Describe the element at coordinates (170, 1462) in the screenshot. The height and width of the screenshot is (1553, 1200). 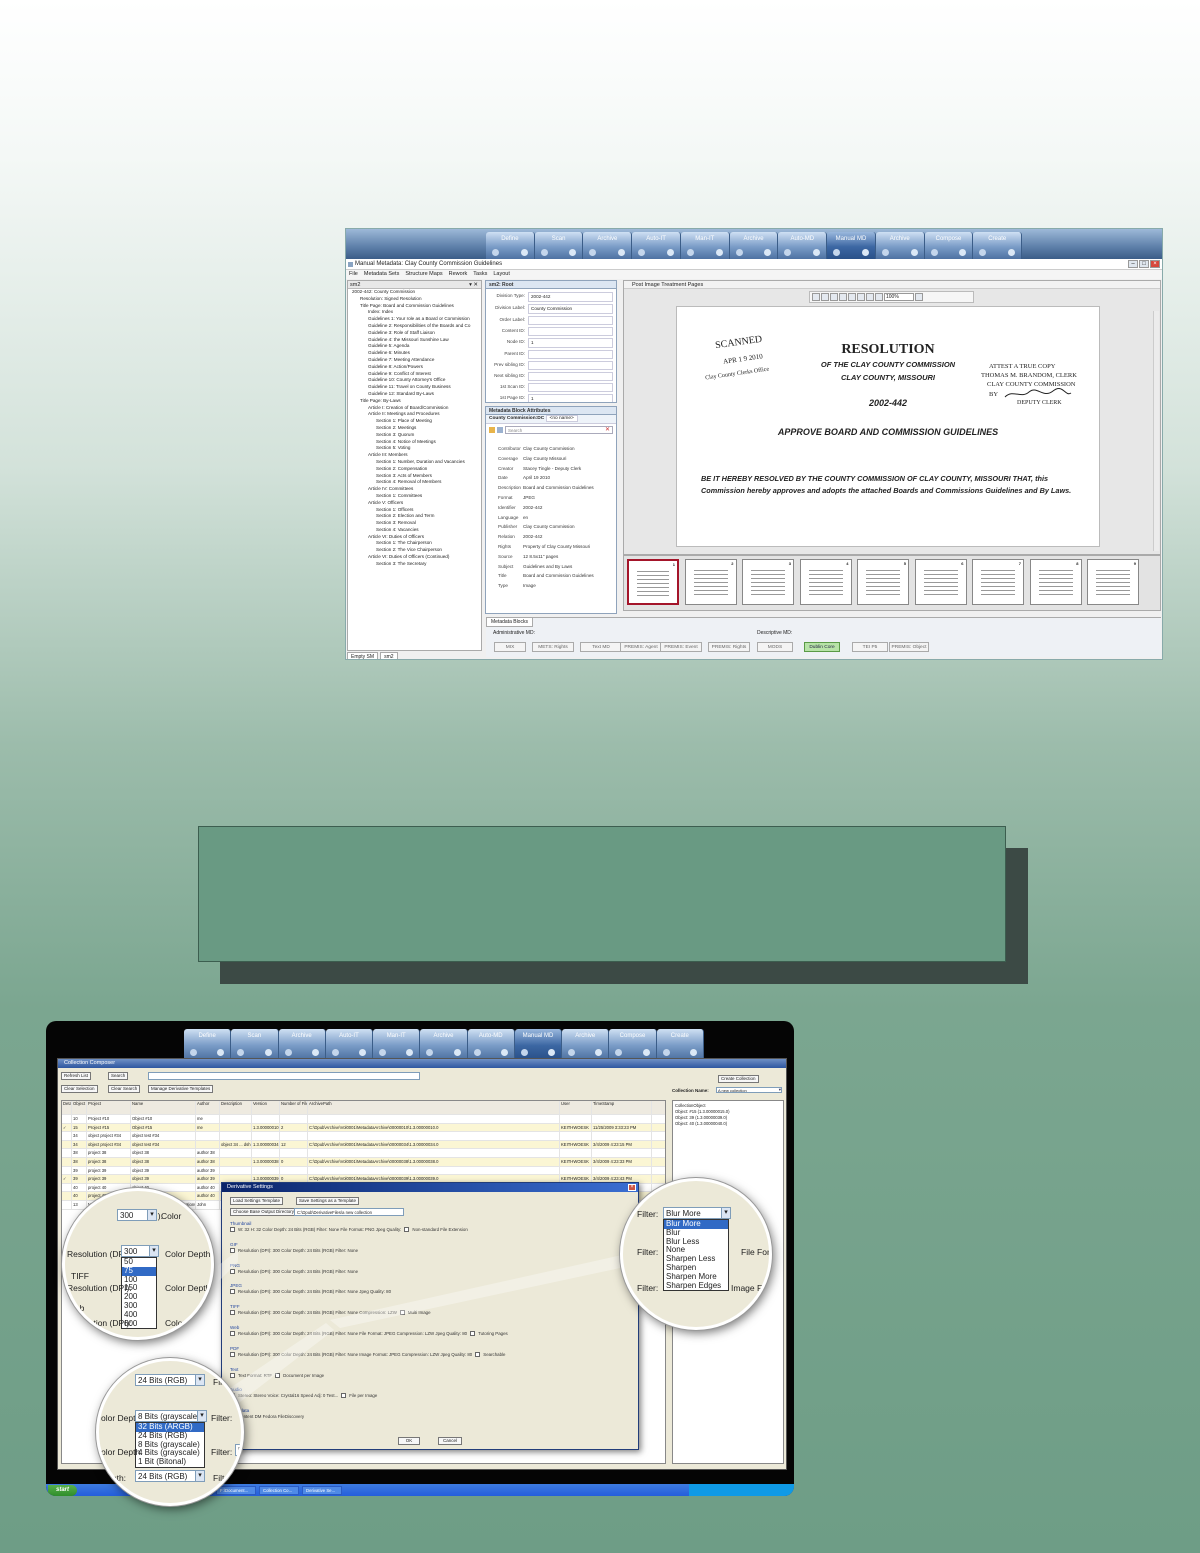
I see `dropdown-option: 1 Bit (Bitonal)` at that location.